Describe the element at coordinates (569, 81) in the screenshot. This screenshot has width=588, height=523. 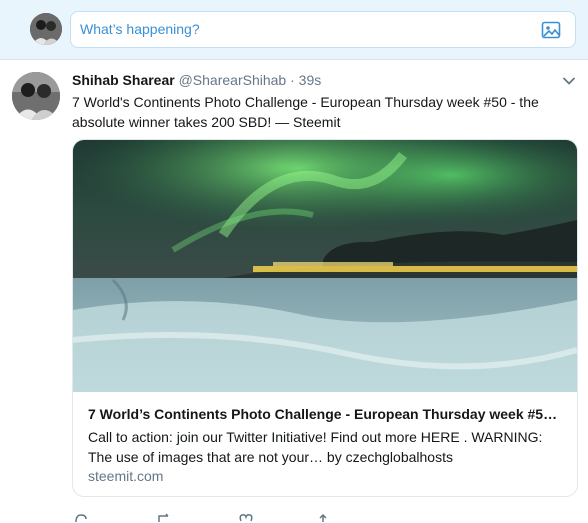
I see `chevron-down-icon` at that location.